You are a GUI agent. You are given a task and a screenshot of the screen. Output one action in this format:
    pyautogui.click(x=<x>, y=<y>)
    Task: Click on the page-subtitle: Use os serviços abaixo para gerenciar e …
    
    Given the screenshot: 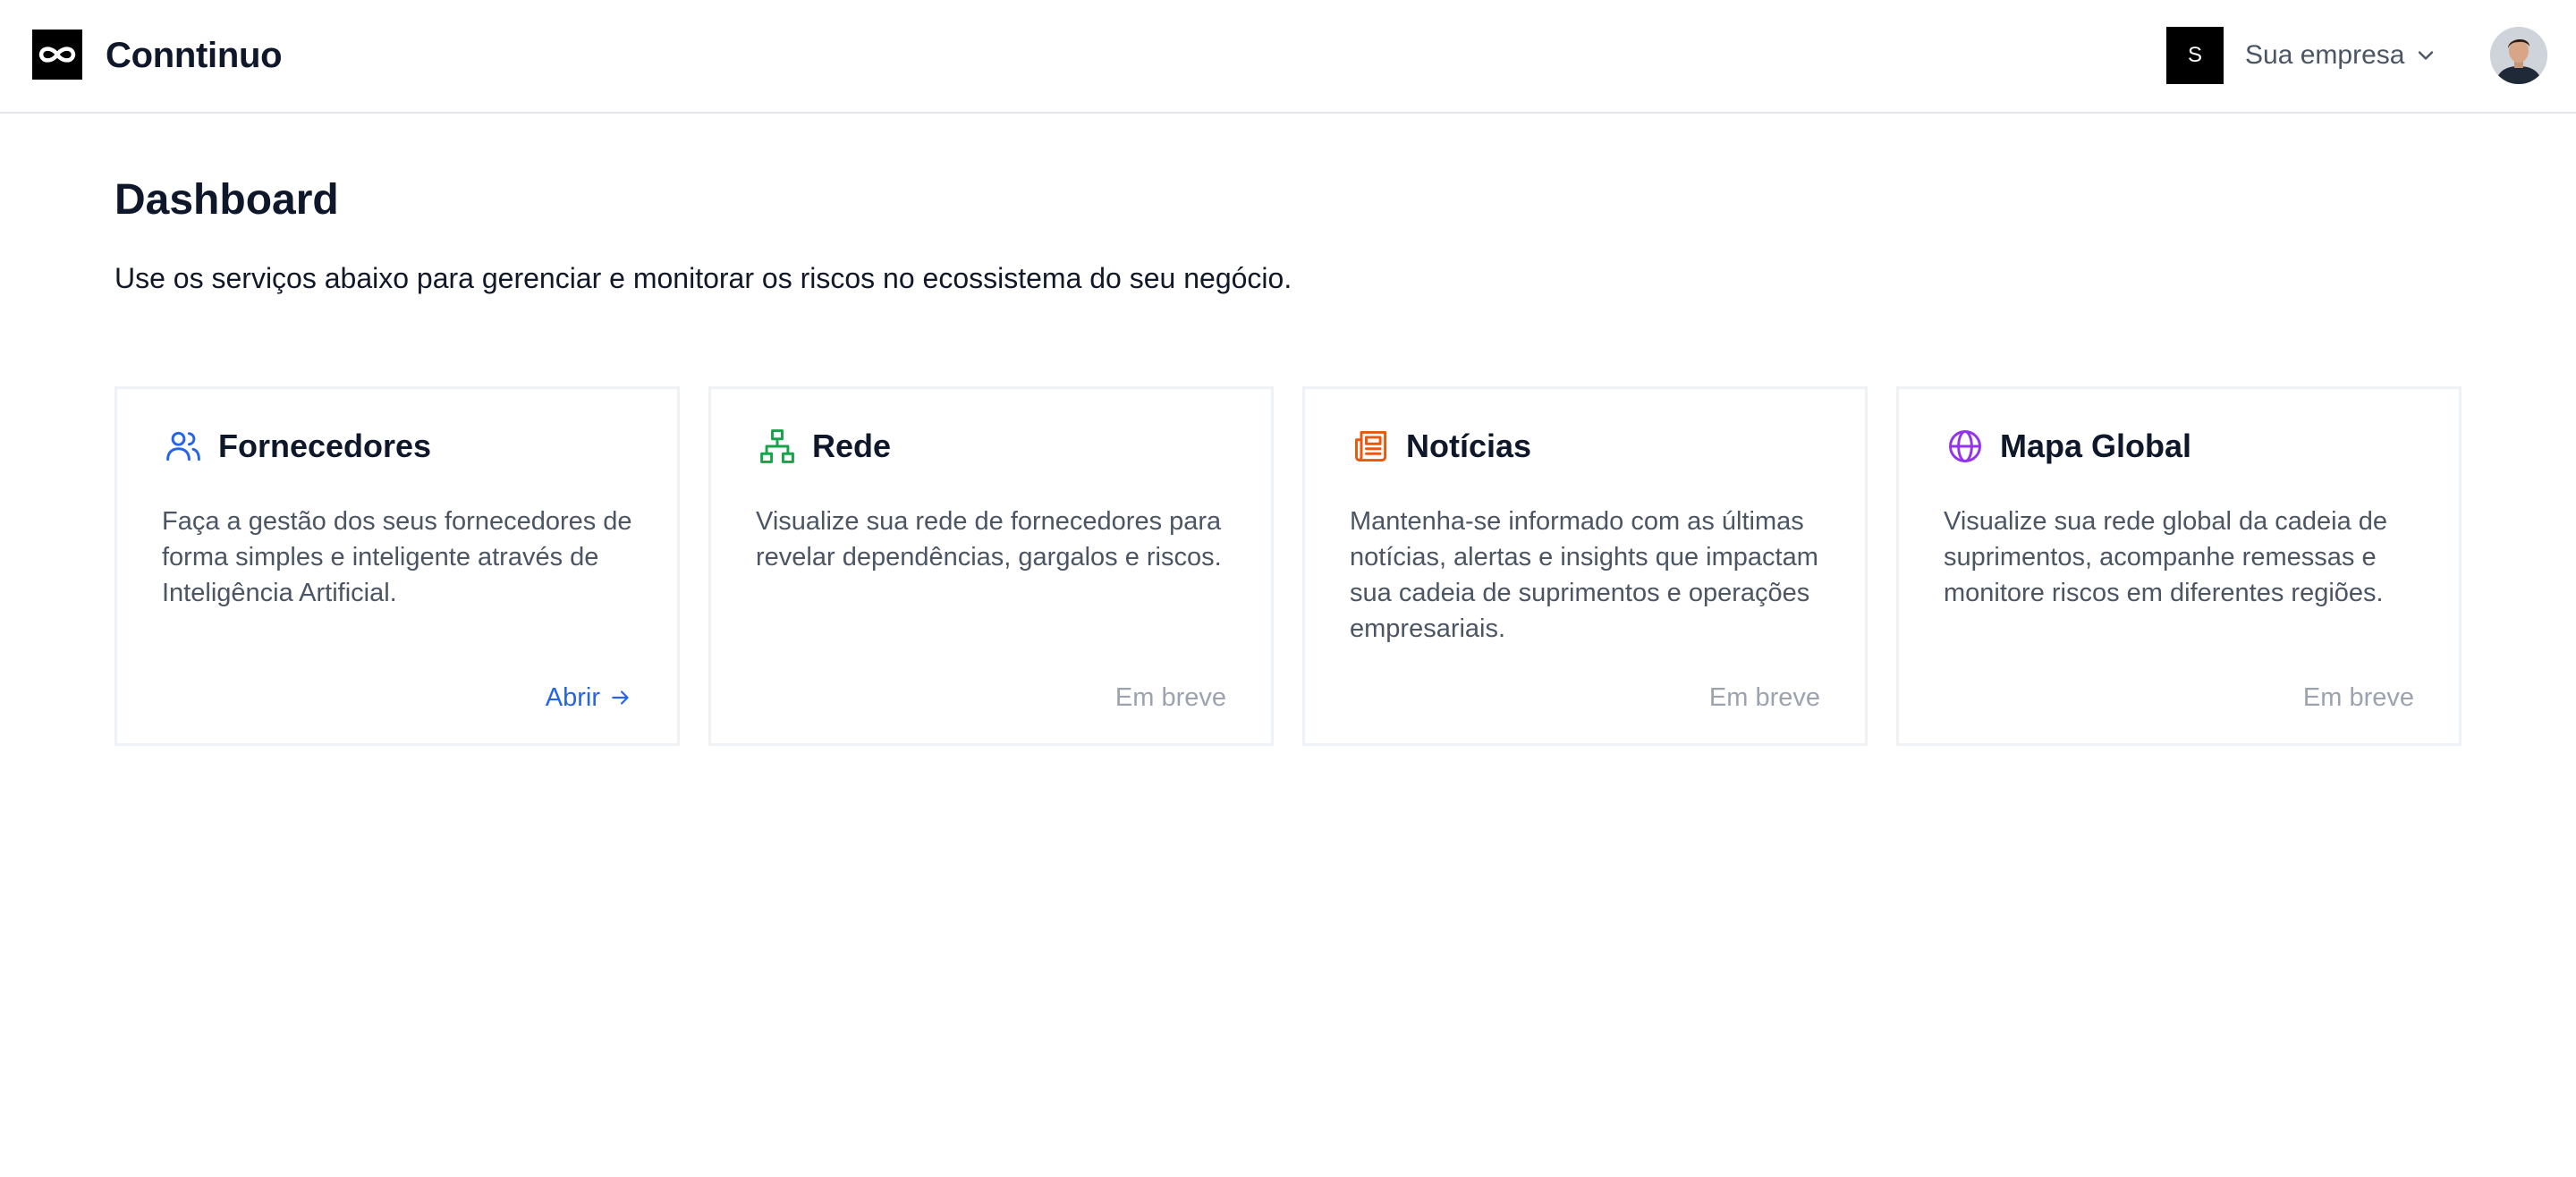 What is the action you would take?
    pyautogui.click(x=703, y=278)
    